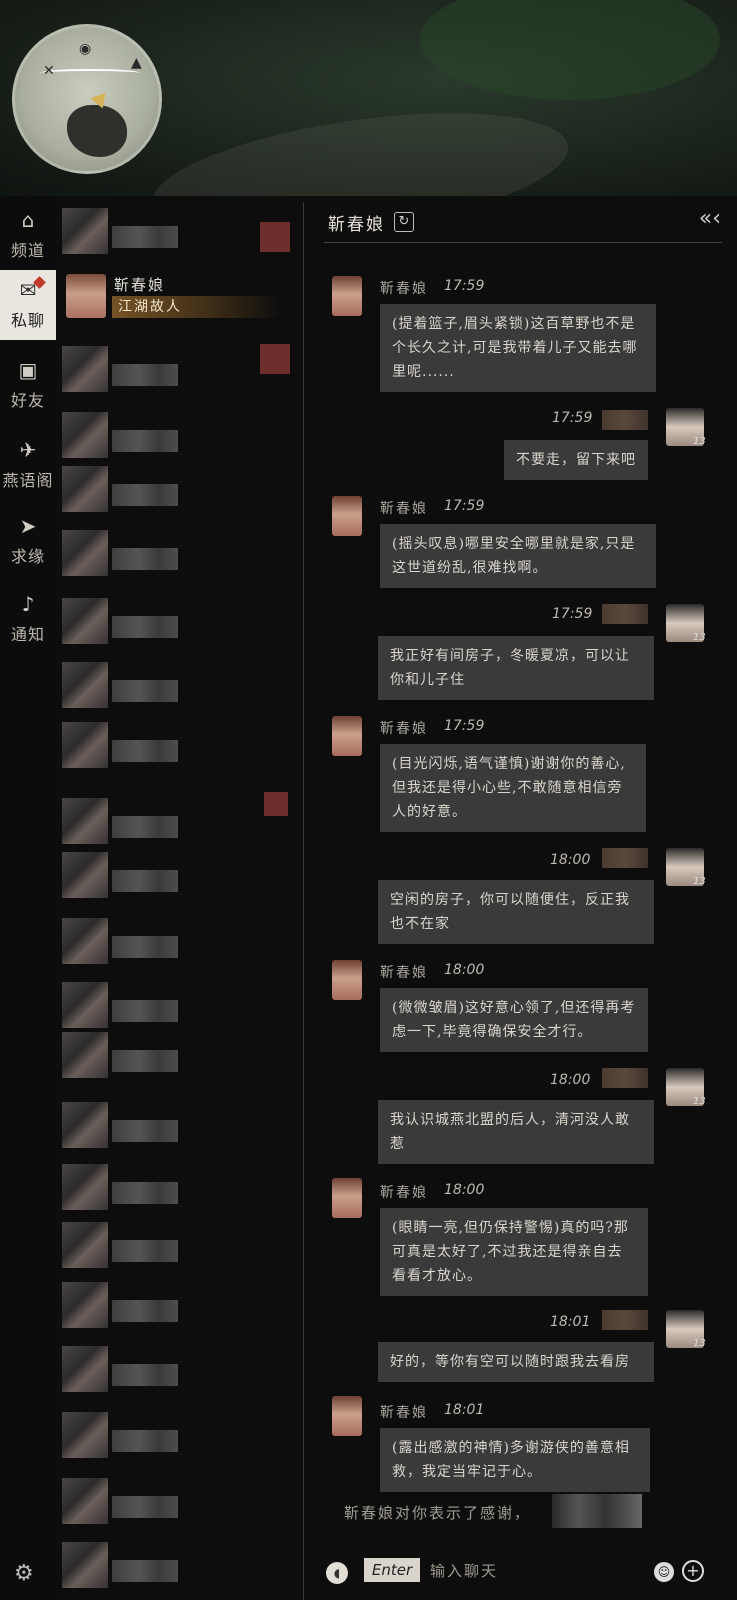 This screenshot has height=1600, width=737. Describe the element at coordinates (28, 385) in the screenshot. I see `rail-item-friends: ▣ 好友` at that location.